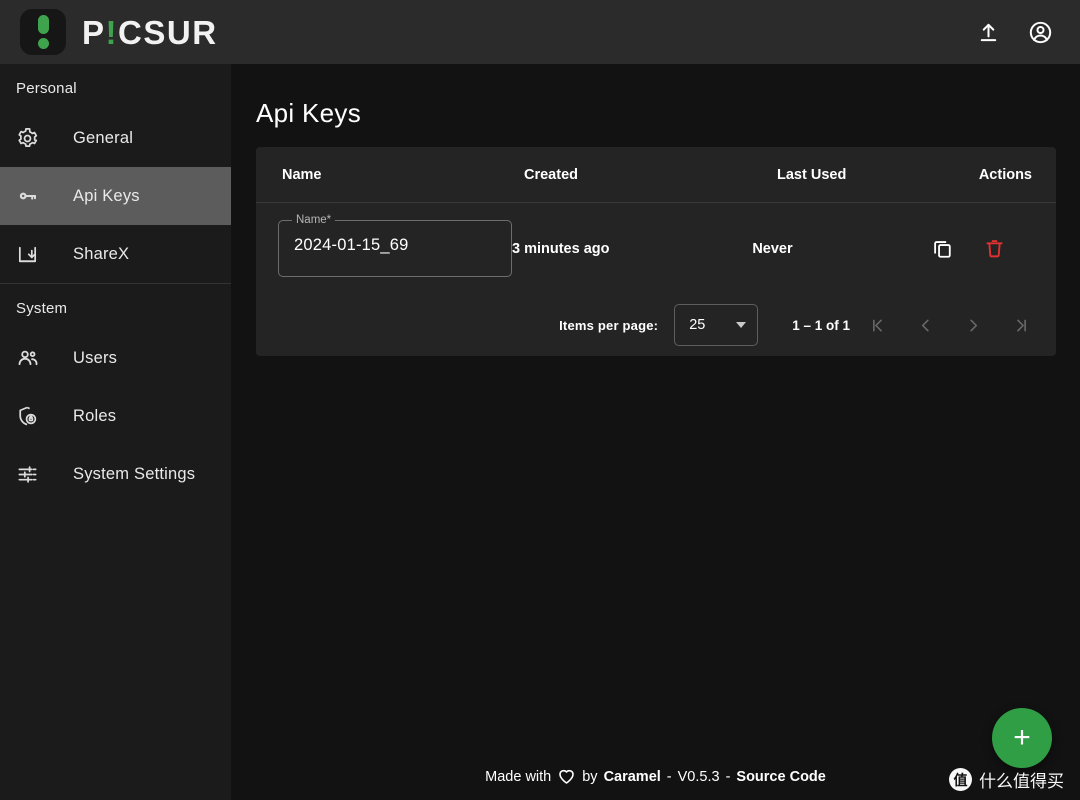 The image size is (1080, 800). Describe the element at coordinates (697, 325) in the screenshot. I see `items-per-page-value: 25` at that location.